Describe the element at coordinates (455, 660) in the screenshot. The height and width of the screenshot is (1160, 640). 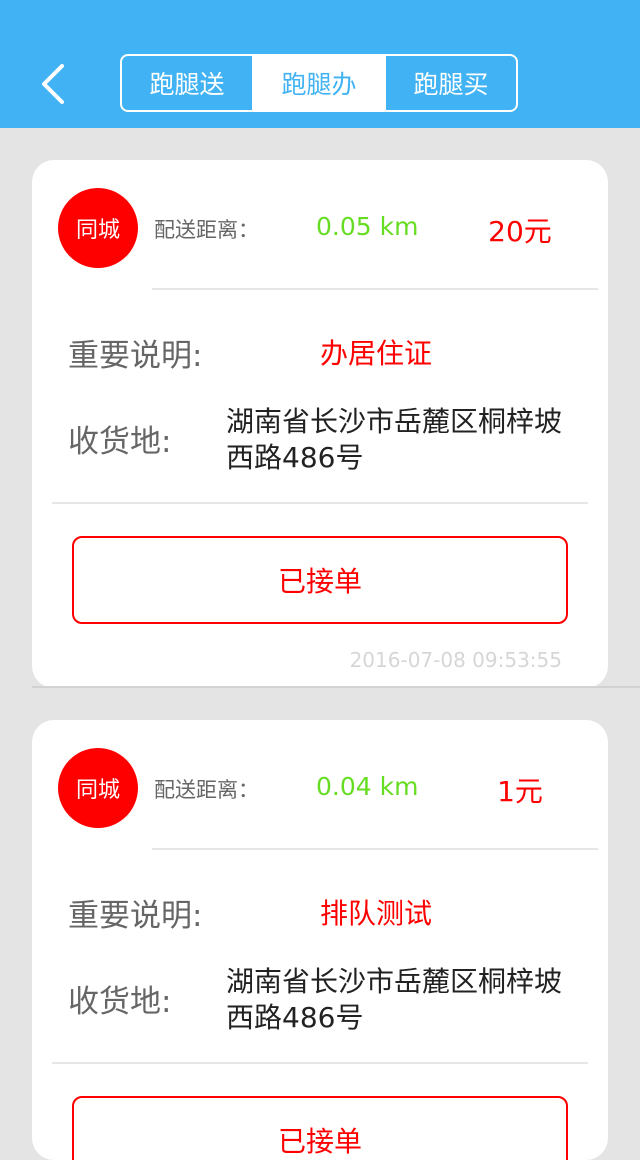
I see `order-timestamp: 2016-07-08 09:53:55` at that location.